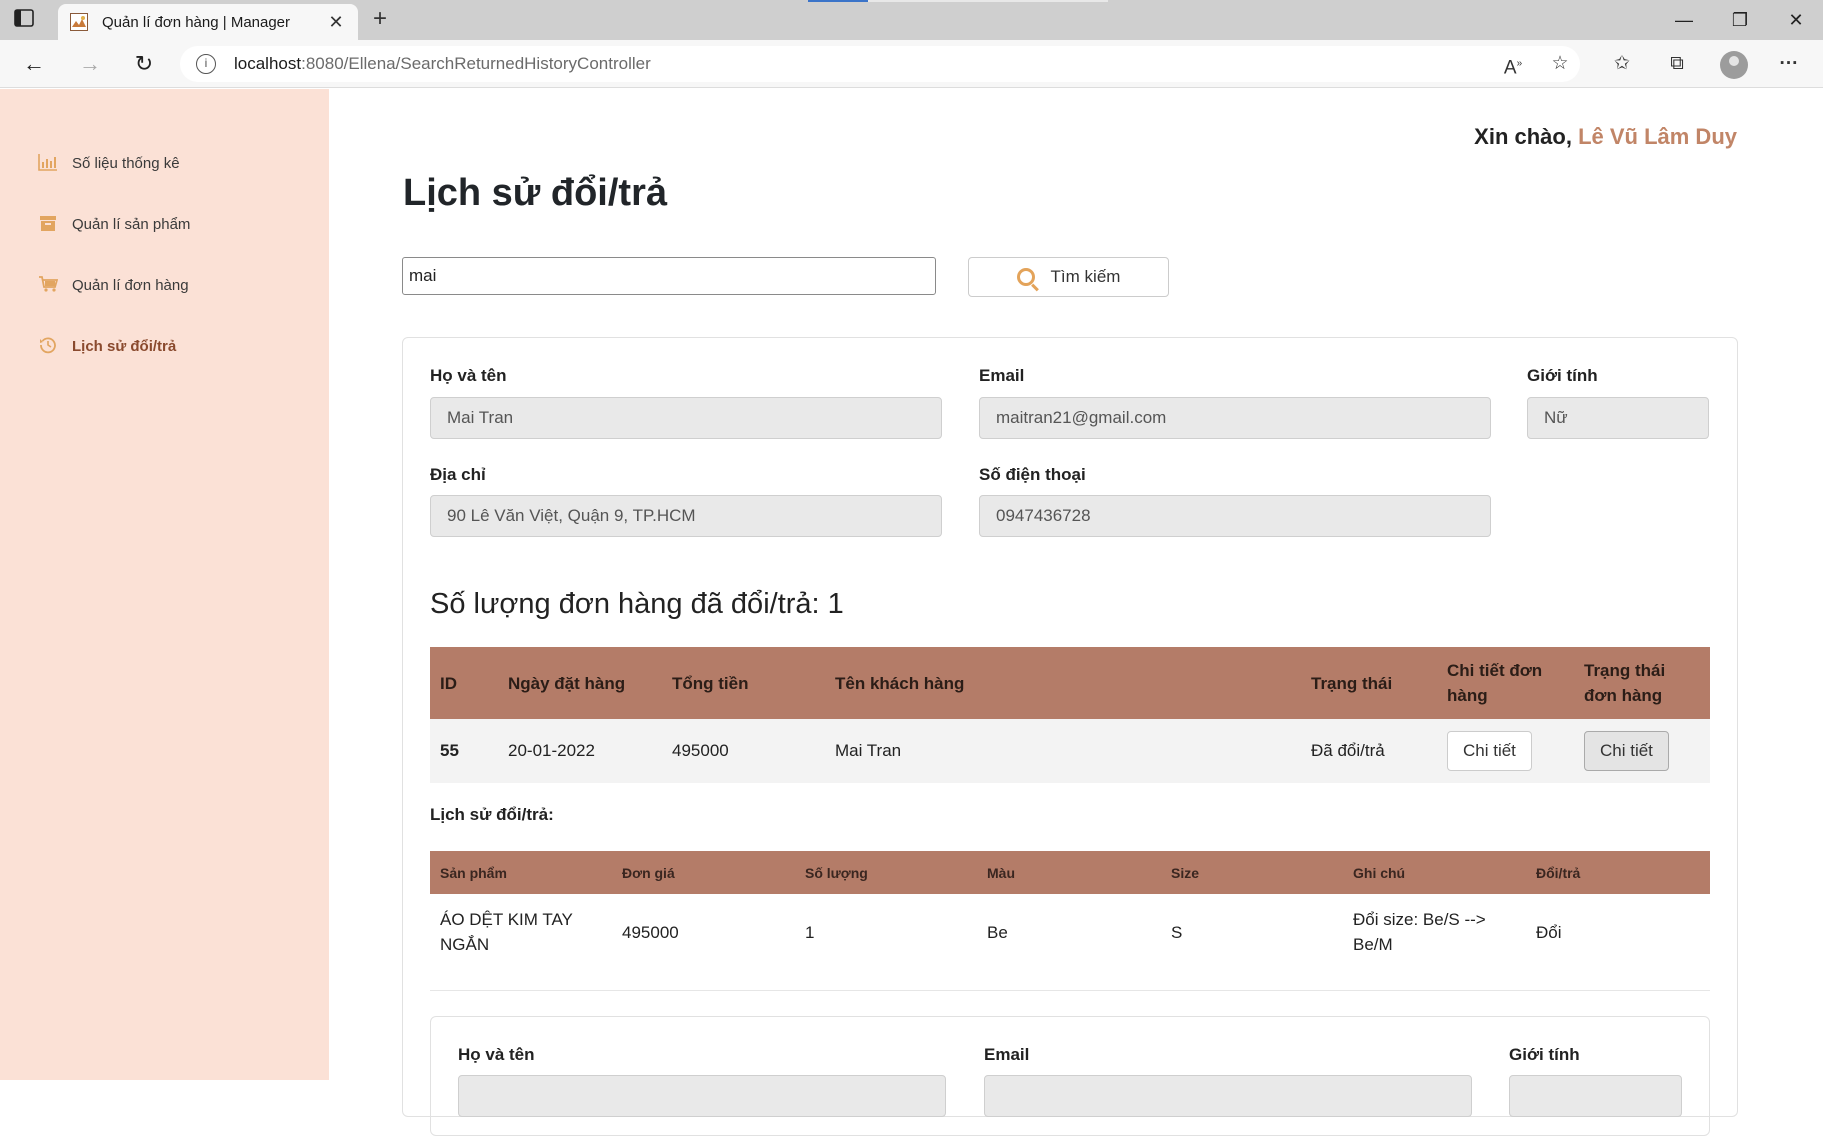  Describe the element at coordinates (1562, 375) in the screenshot. I see `gender-label: Giới tính` at that location.